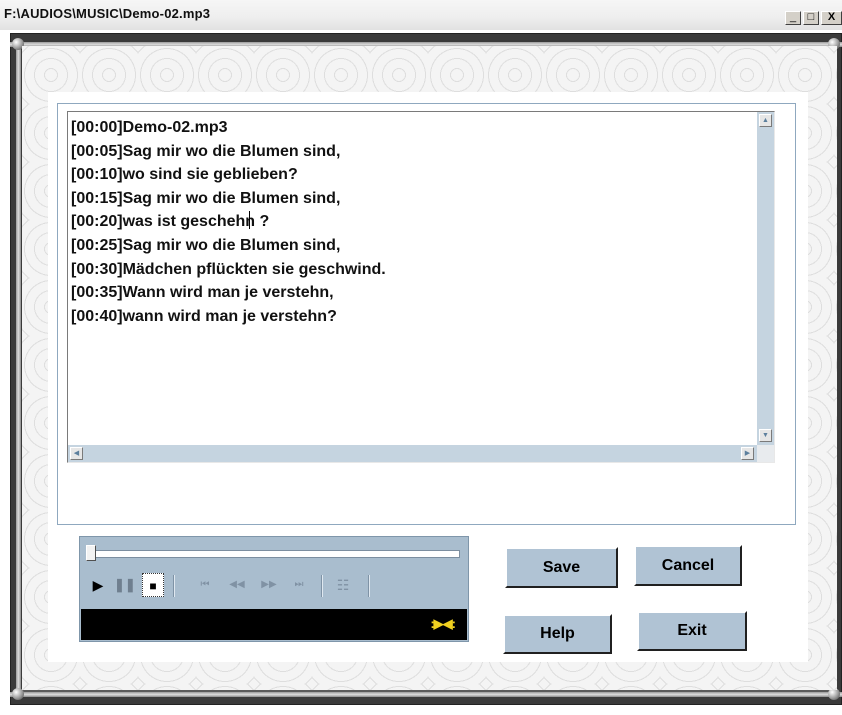  Describe the element at coordinates (202, 293) in the screenshot. I see `lyrics-line: [00:35]Wann wird man je verstehn,` at that location.